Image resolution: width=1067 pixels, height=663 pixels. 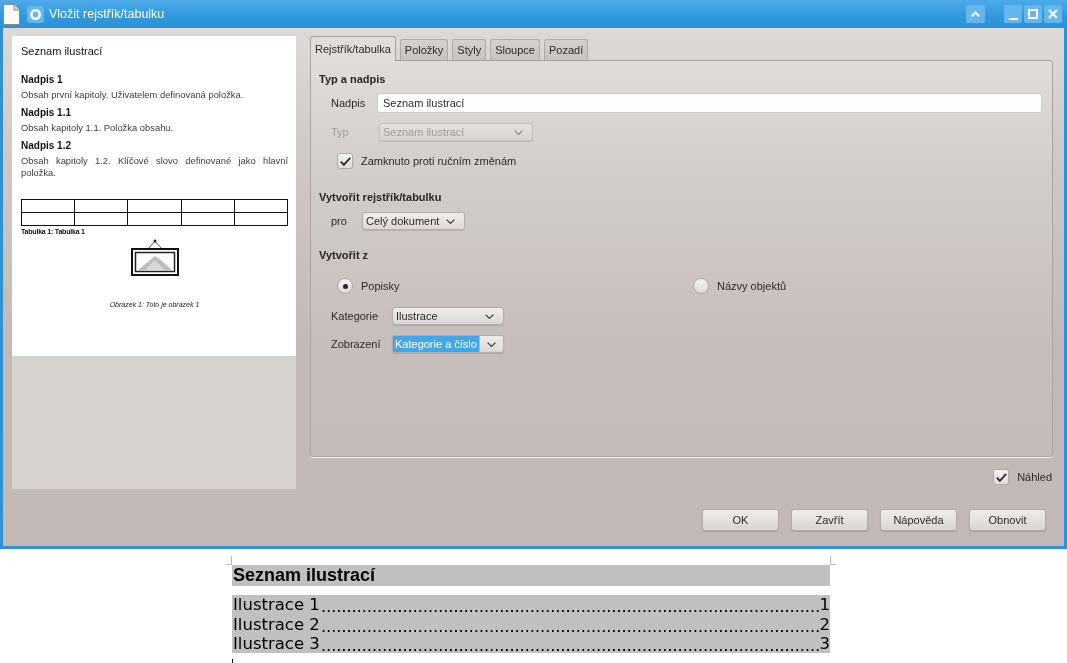 What do you see at coordinates (566, 49) in the screenshot?
I see `tab: Pozadí` at bounding box center [566, 49].